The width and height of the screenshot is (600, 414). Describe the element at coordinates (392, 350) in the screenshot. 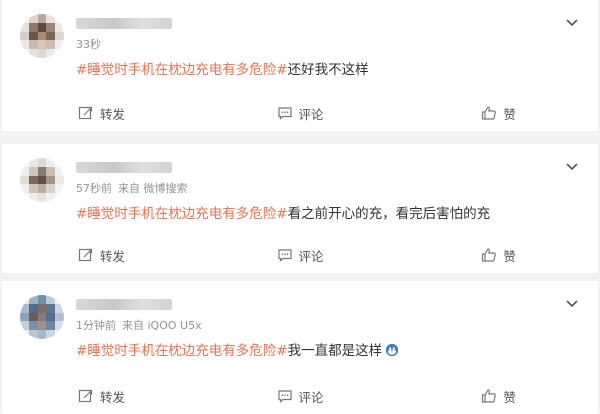

I see `emoji-icon` at that location.